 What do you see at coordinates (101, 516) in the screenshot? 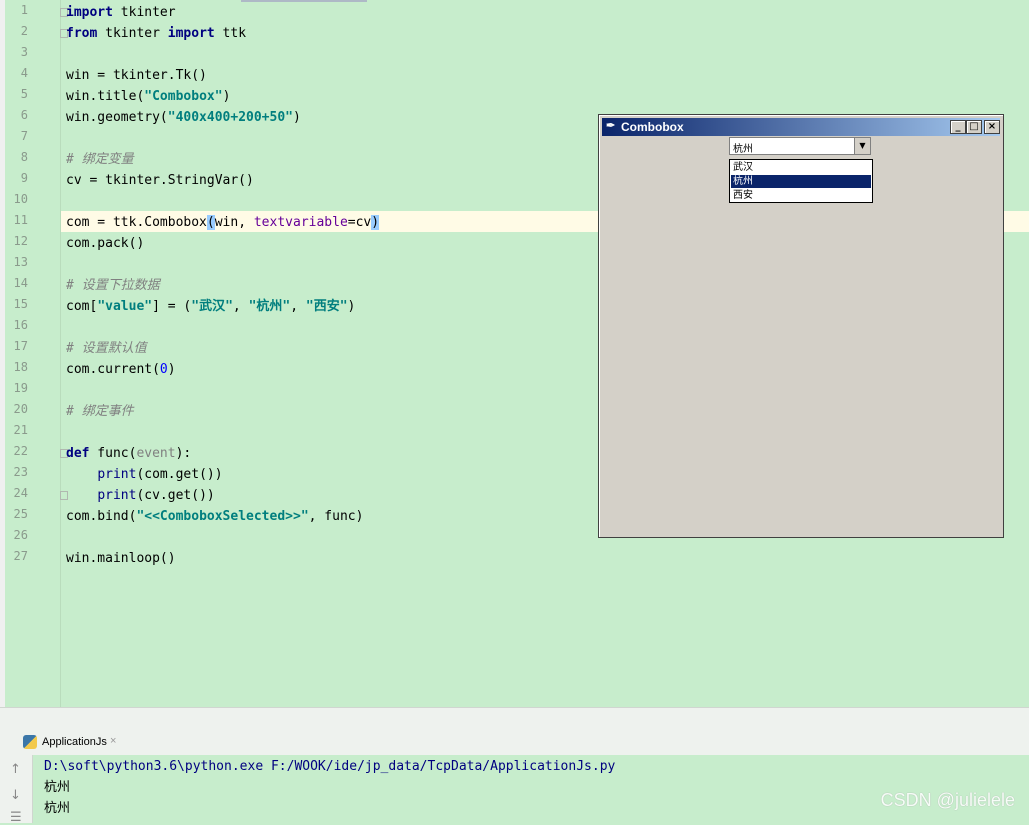
I see `code-token: com.bind(` at bounding box center [101, 516].